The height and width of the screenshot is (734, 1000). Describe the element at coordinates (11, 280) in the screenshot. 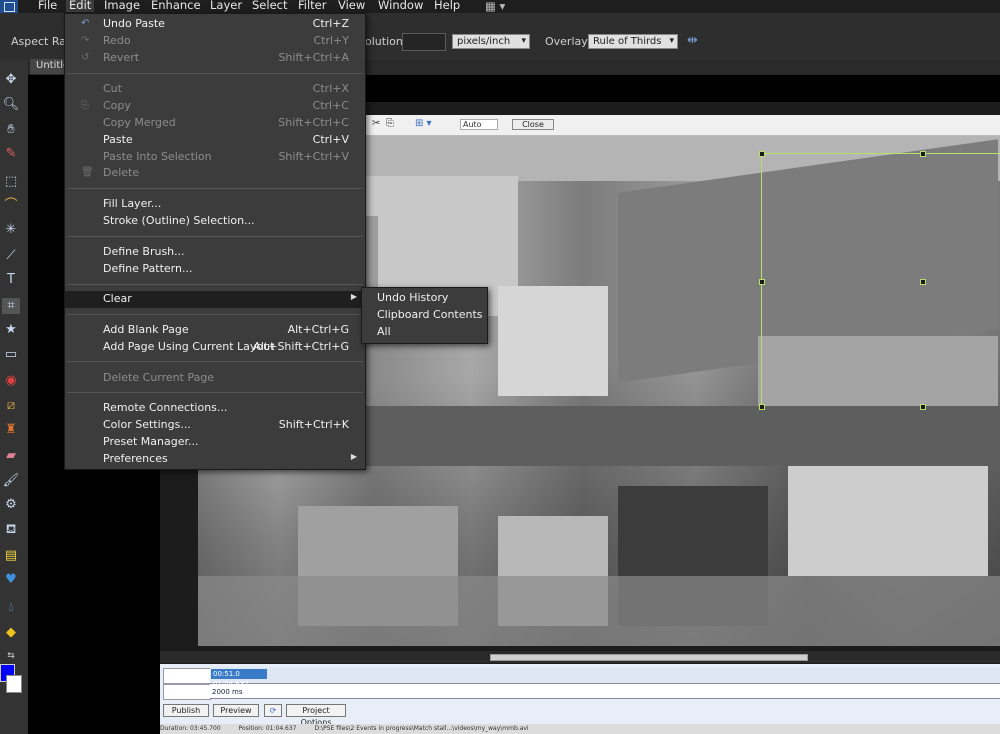

I see `type-tool-icon: T` at that location.